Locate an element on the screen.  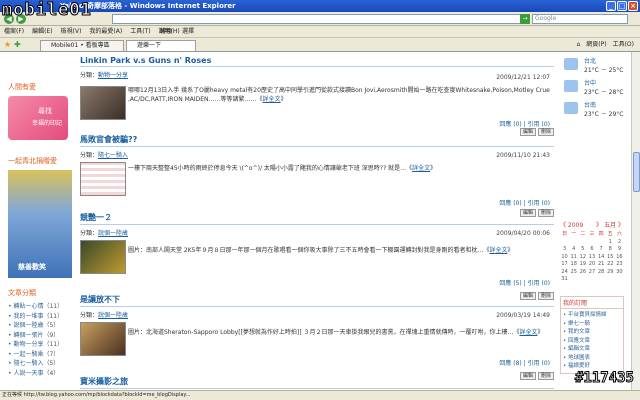
post-title: 寶米攝影之旅 is located at coordinates (317, 382).